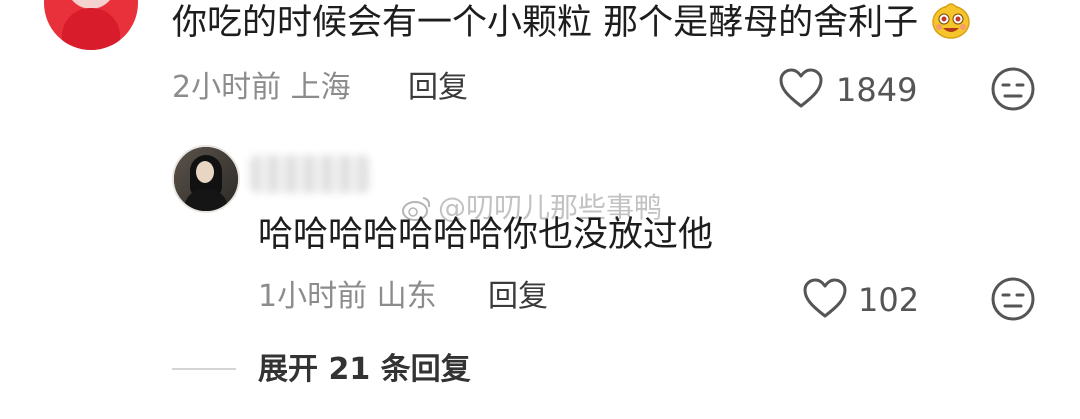  I want to click on reply-comment-like-count: 102, so click(889, 300).